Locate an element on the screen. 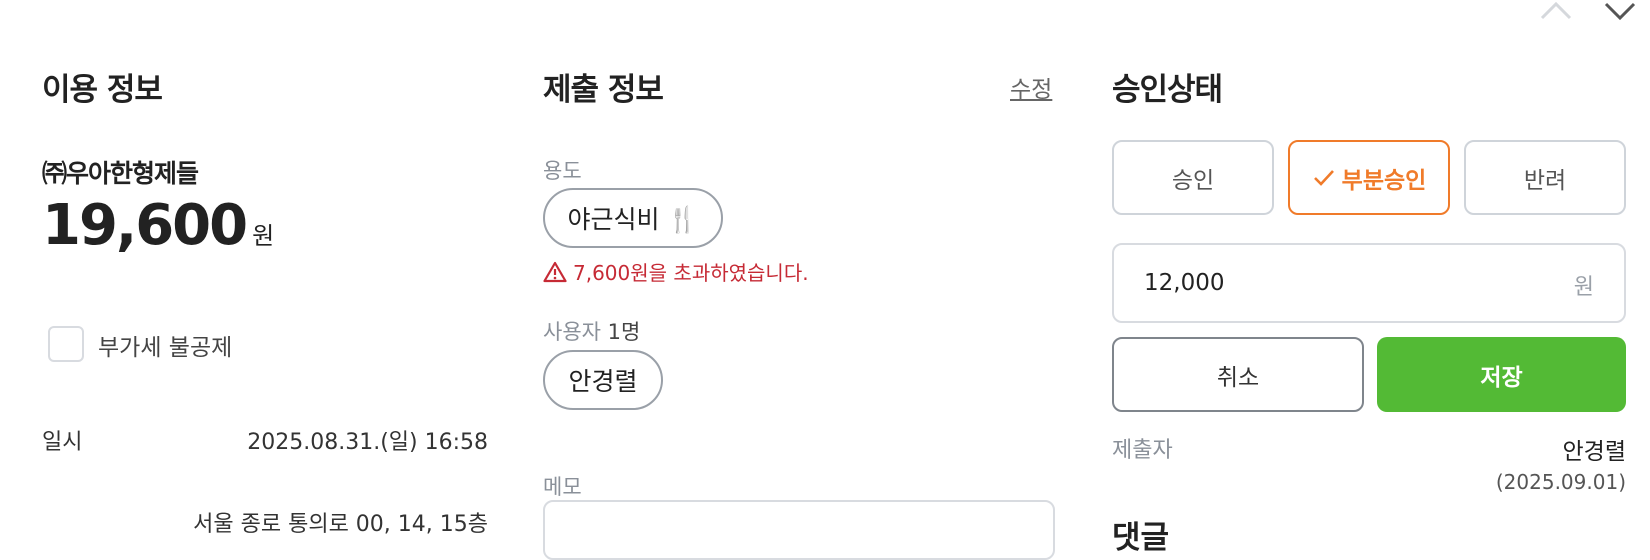 This screenshot has width=1650, height=560. budget-warning-text: 7,600원을 초과하였습니다. is located at coordinates (691, 273).